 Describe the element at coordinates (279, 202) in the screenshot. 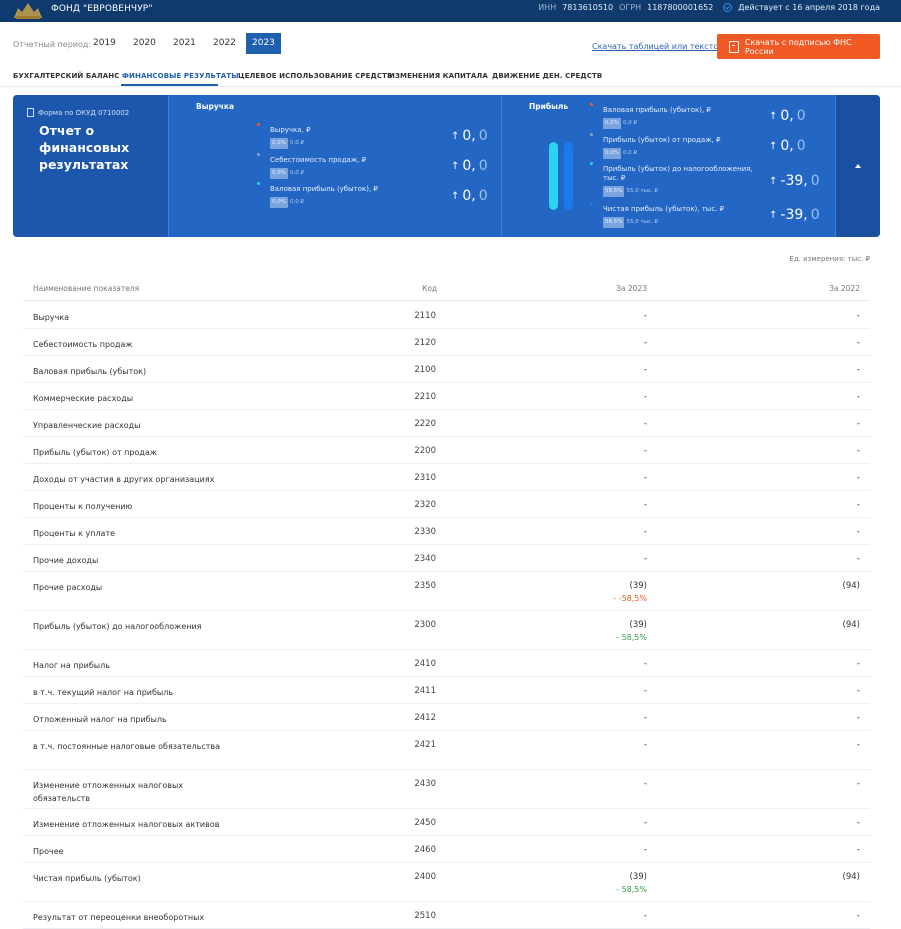

I see `gross-change-pill: 0,0%` at that location.